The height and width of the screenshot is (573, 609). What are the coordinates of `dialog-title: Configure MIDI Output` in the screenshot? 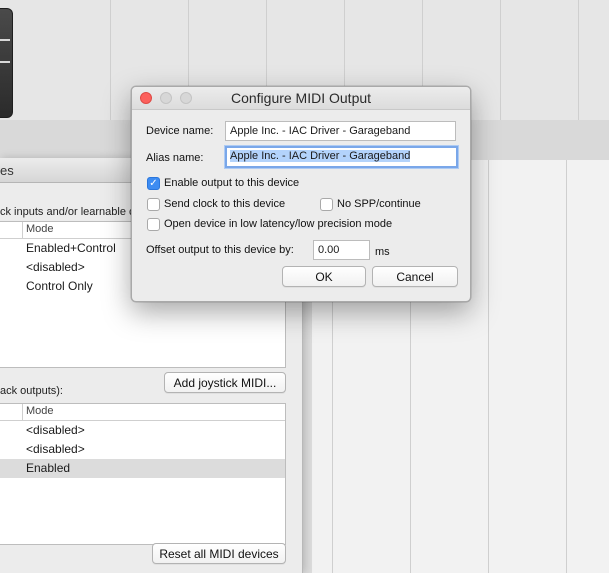 It's located at (301, 98).